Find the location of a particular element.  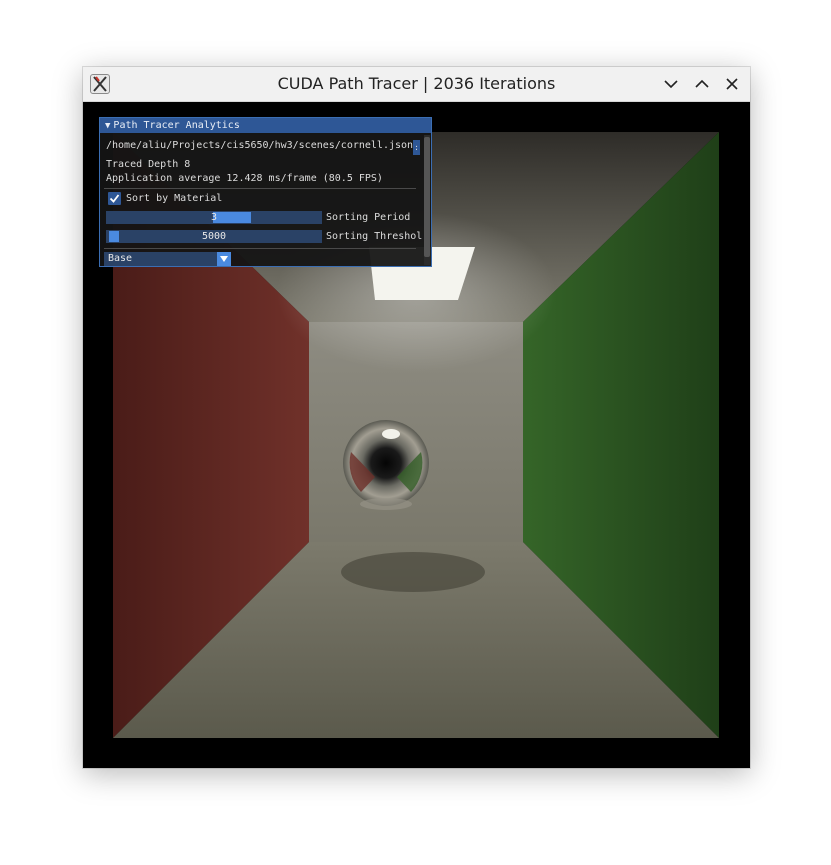

sorting-period-value: 3 is located at coordinates (214, 217).